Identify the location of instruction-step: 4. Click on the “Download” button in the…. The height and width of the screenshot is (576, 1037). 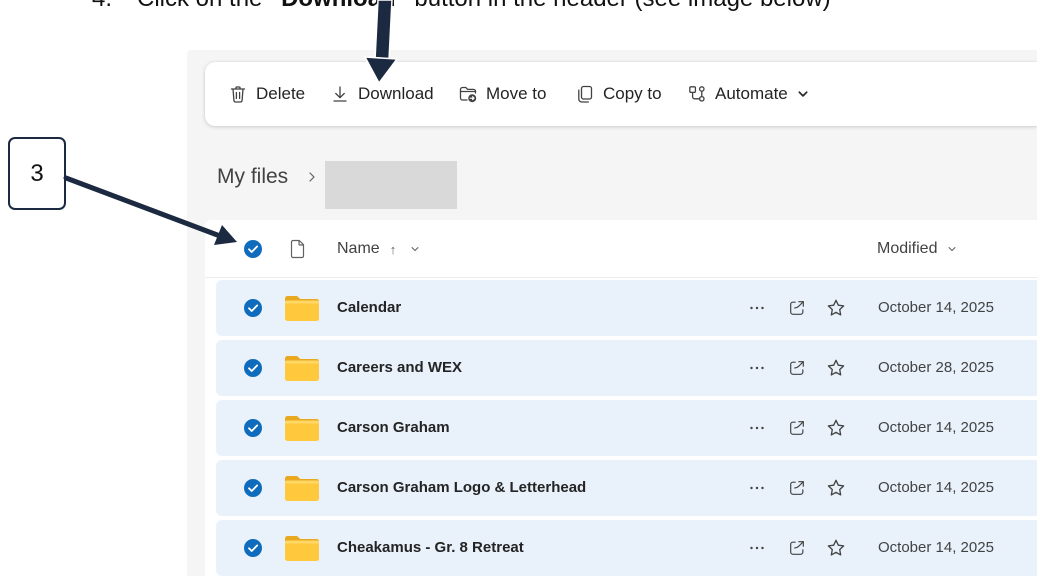
(518, 6).